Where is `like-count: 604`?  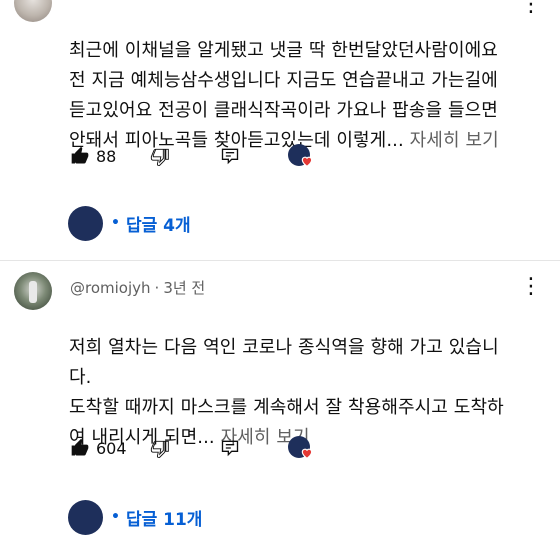
like-count: 604 is located at coordinates (111, 448).